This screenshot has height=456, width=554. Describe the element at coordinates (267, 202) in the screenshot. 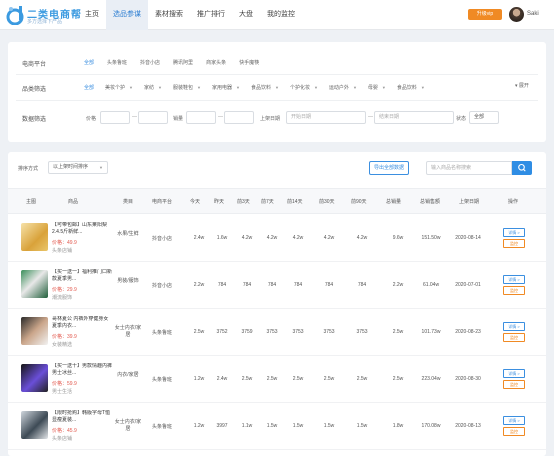

I see `col-header: 前7天` at that location.